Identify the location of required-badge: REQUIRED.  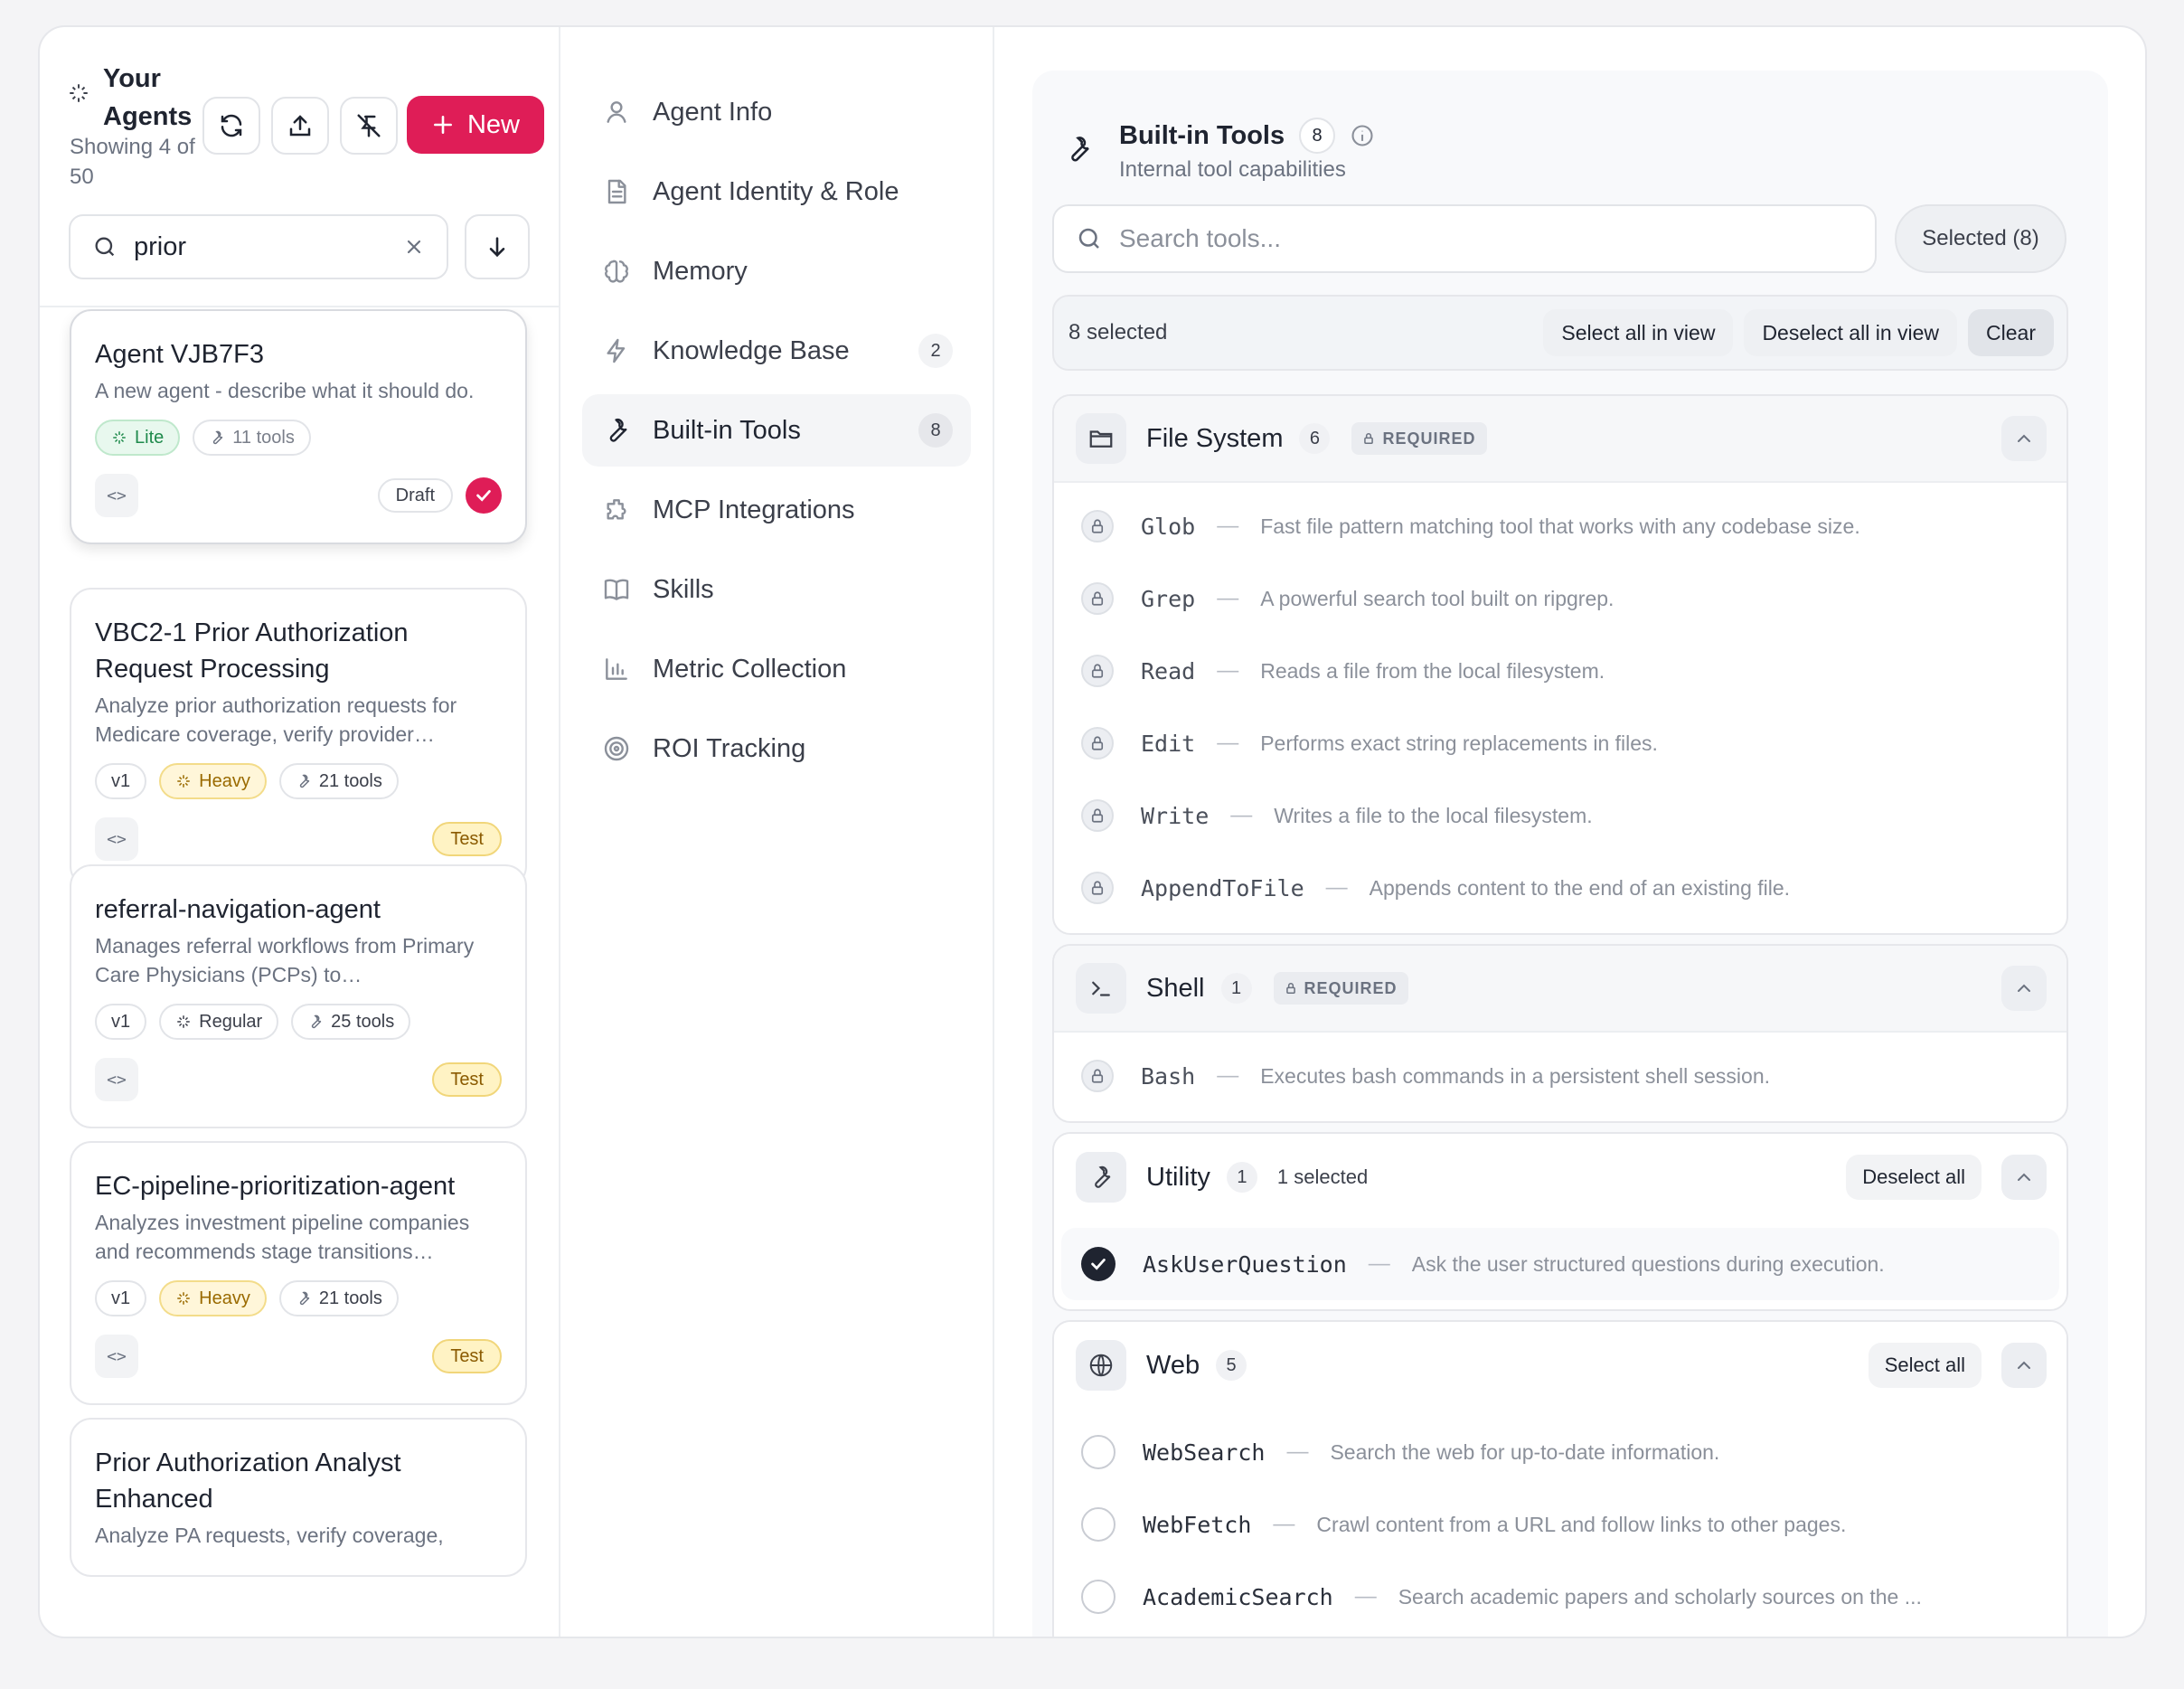
(1340, 988).